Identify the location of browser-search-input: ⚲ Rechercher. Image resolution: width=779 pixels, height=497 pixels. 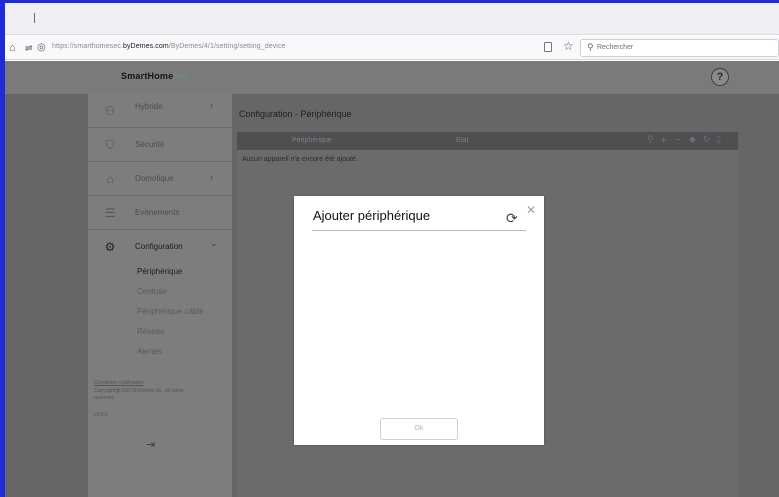
(679, 48).